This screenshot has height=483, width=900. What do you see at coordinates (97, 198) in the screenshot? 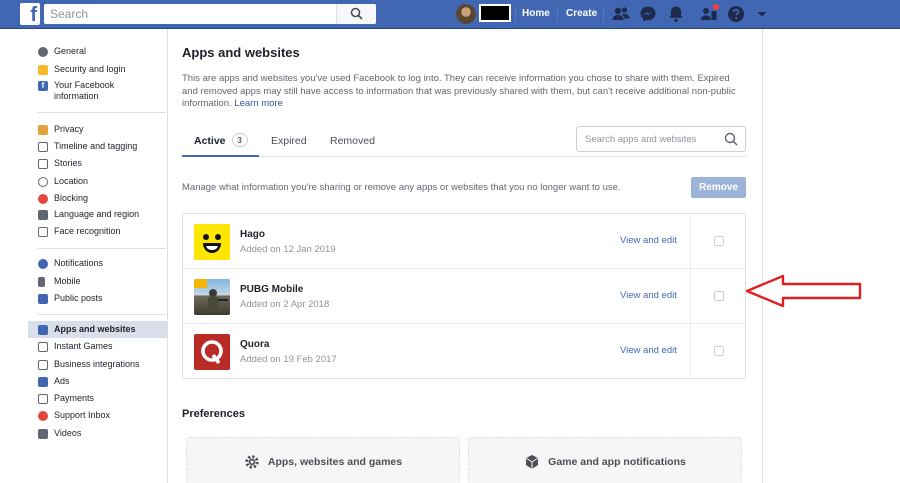
I see `sidebar-item-blocking: Blocking` at bounding box center [97, 198].